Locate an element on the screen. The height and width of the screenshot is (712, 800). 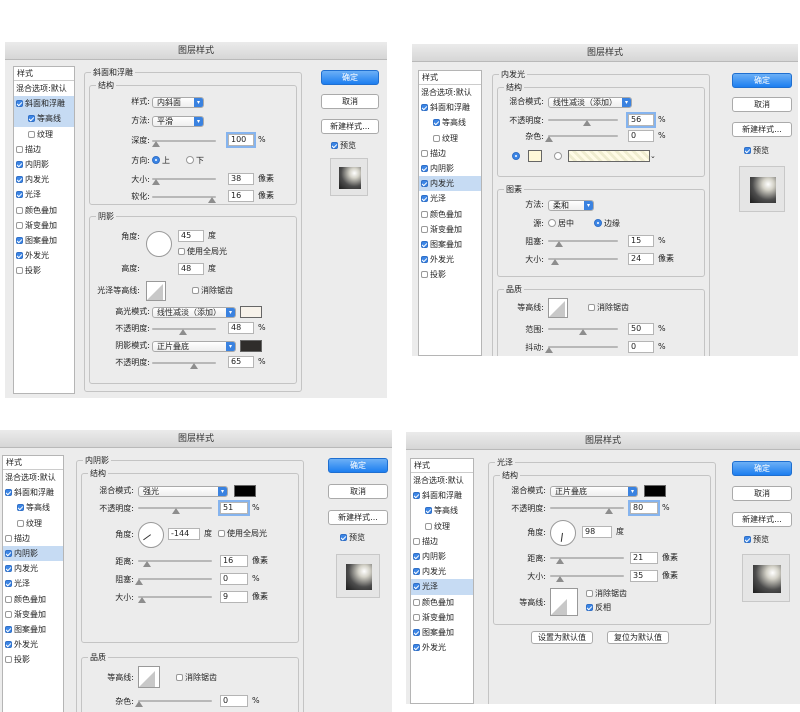
altitude-input: 48 is located at coordinates (191, 269).